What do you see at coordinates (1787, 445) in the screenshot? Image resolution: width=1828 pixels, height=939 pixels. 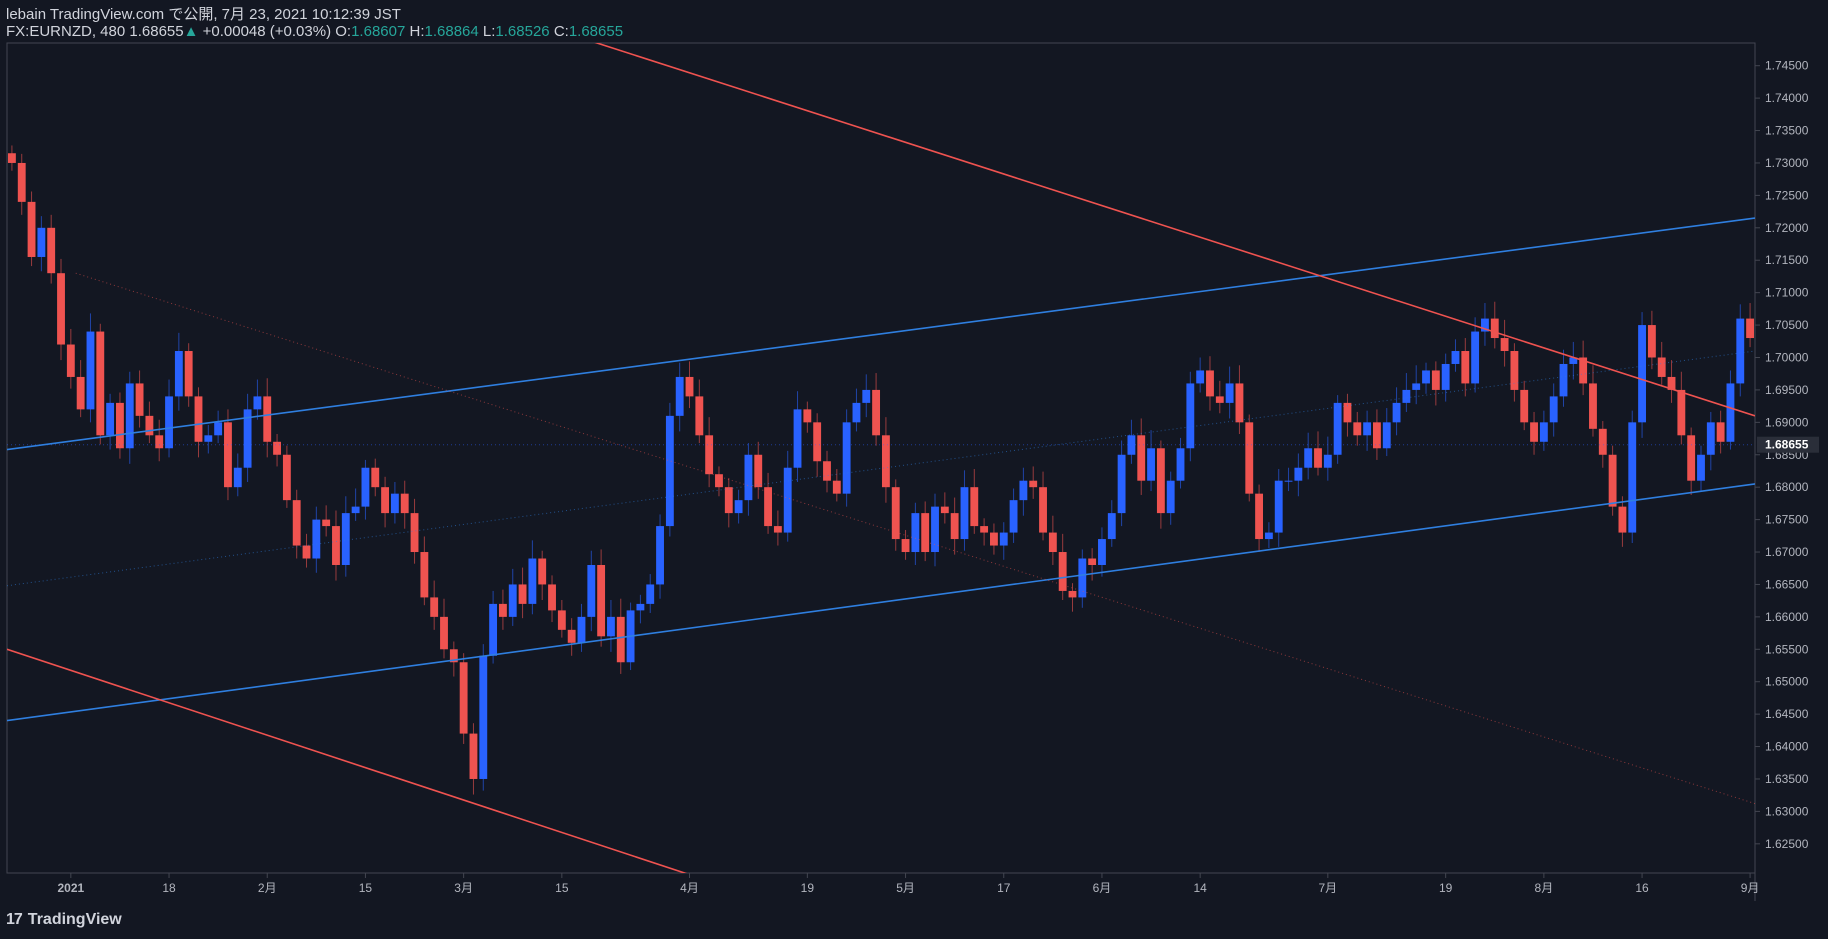 I see `last-price-label: 1.68655` at bounding box center [1787, 445].